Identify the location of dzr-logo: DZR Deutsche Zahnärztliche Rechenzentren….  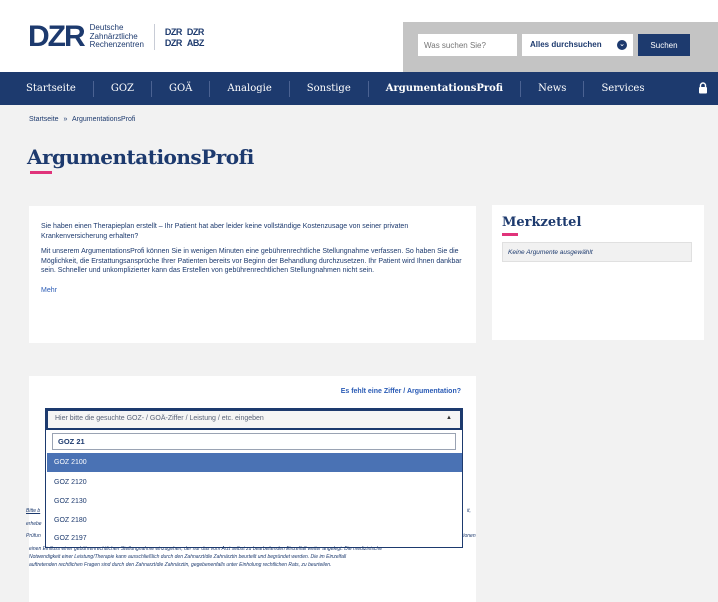
(116, 37).